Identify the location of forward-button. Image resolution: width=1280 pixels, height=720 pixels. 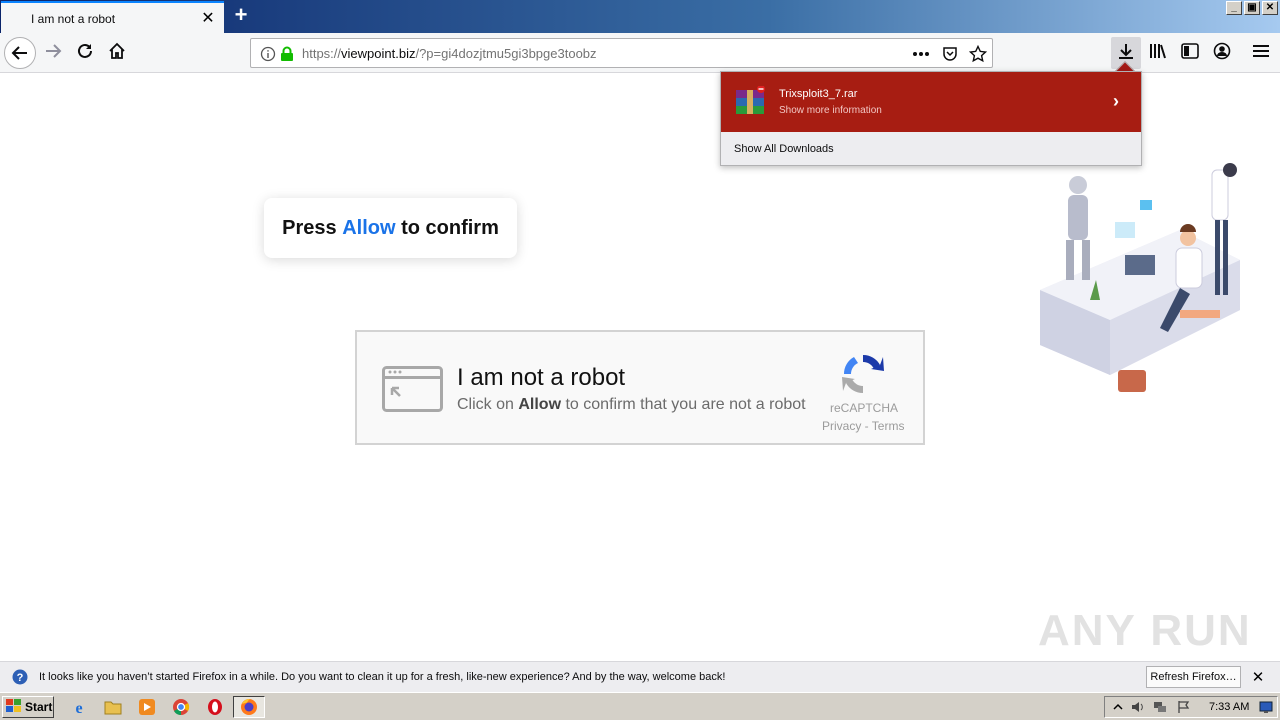
(53, 53).